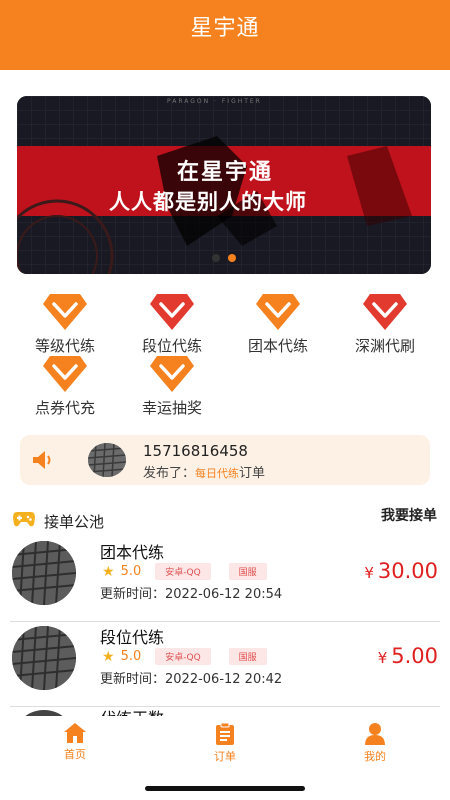 The height and width of the screenshot is (800, 450). I want to click on accept-orders-link: 我要接单, so click(409, 515).